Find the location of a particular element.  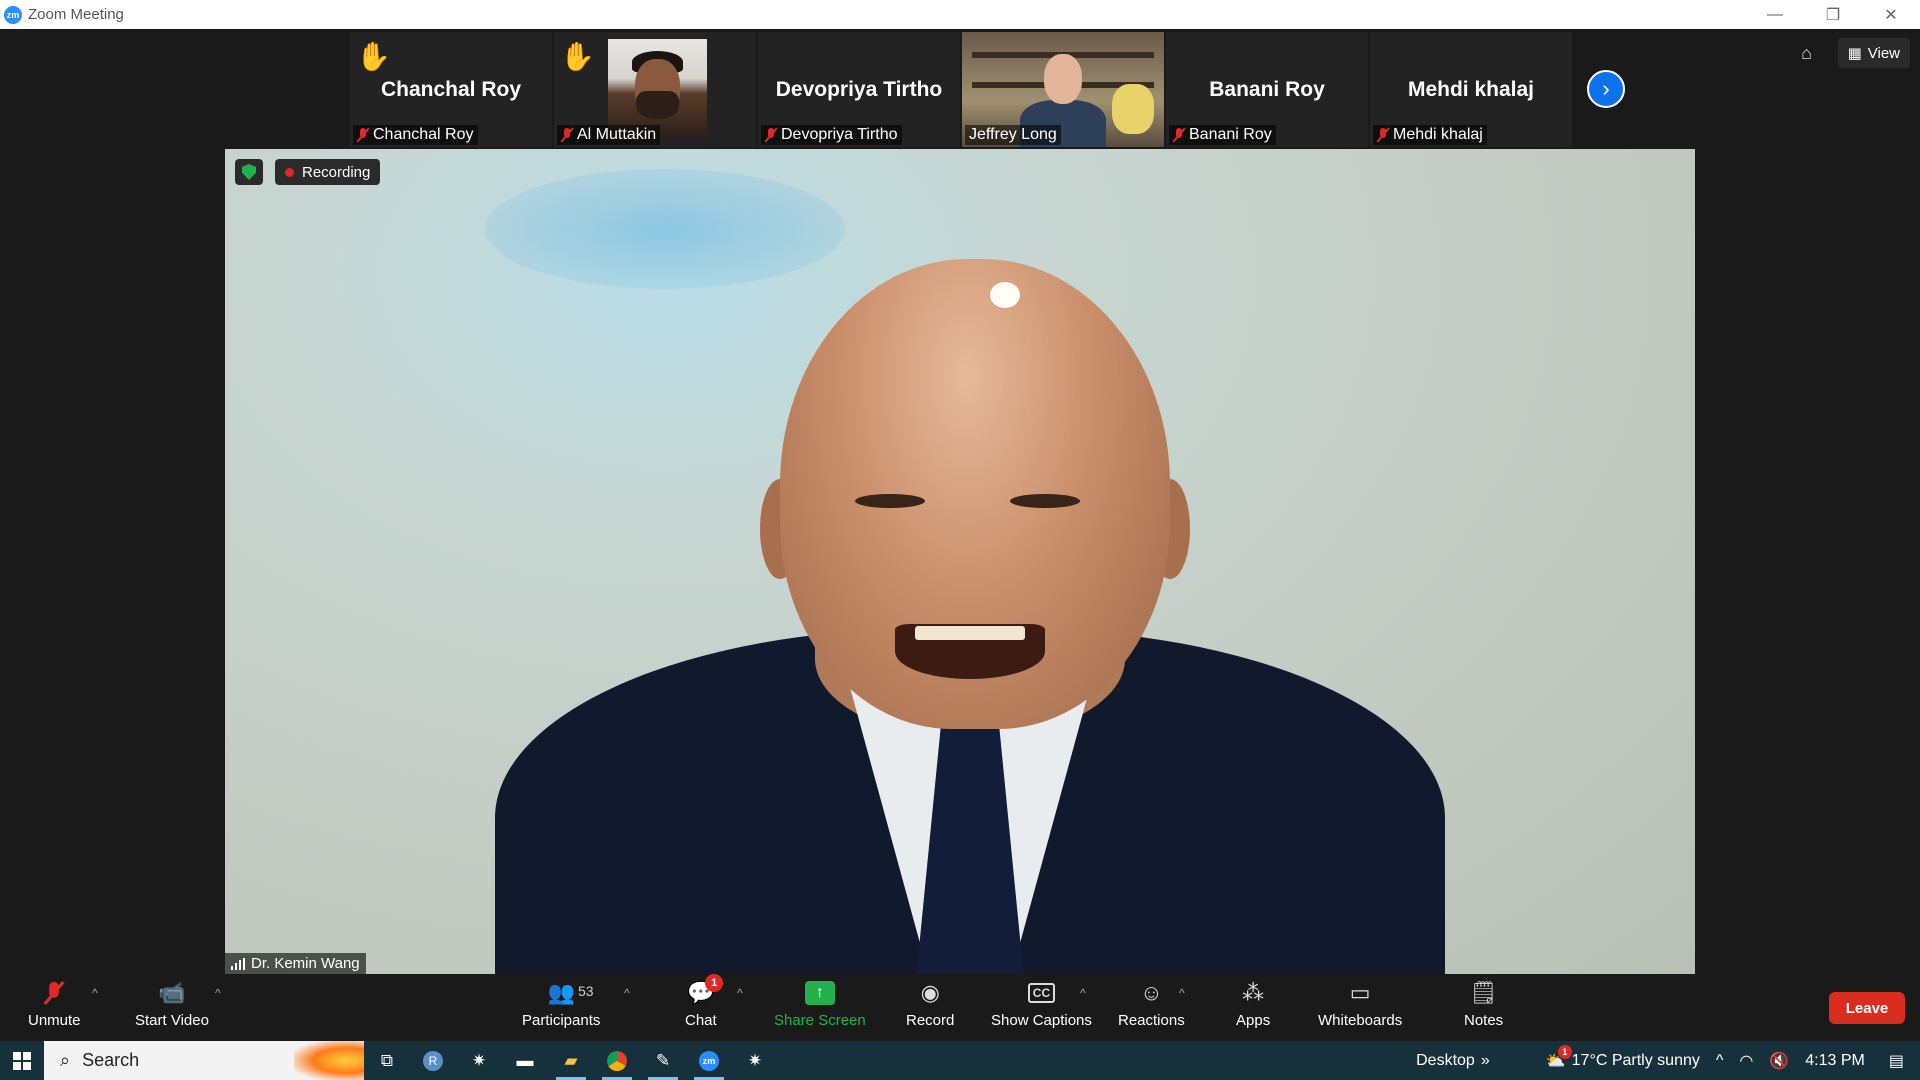

participant-video is located at coordinates (657, 88).